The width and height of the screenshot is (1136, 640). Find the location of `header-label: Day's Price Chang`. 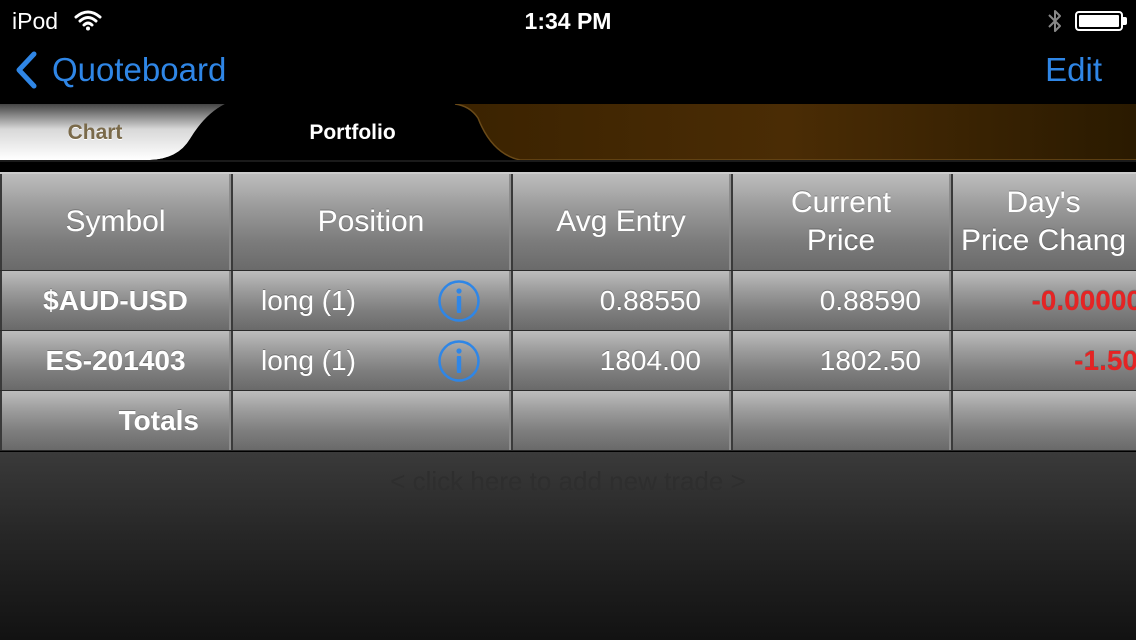

header-label: Day's Price Chang is located at coordinates (1044, 221).